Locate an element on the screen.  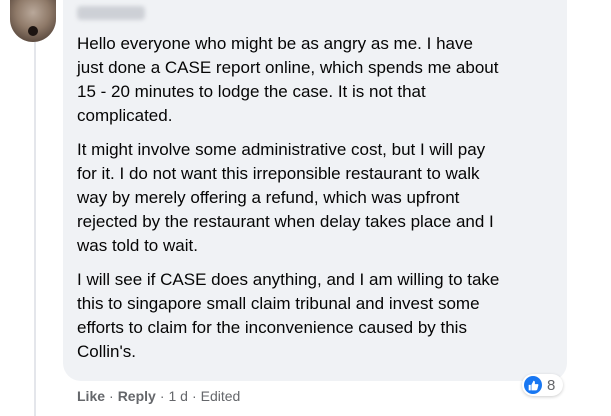
comment-actions: Like · Reply · 1 d · Edited is located at coordinates (158, 396).